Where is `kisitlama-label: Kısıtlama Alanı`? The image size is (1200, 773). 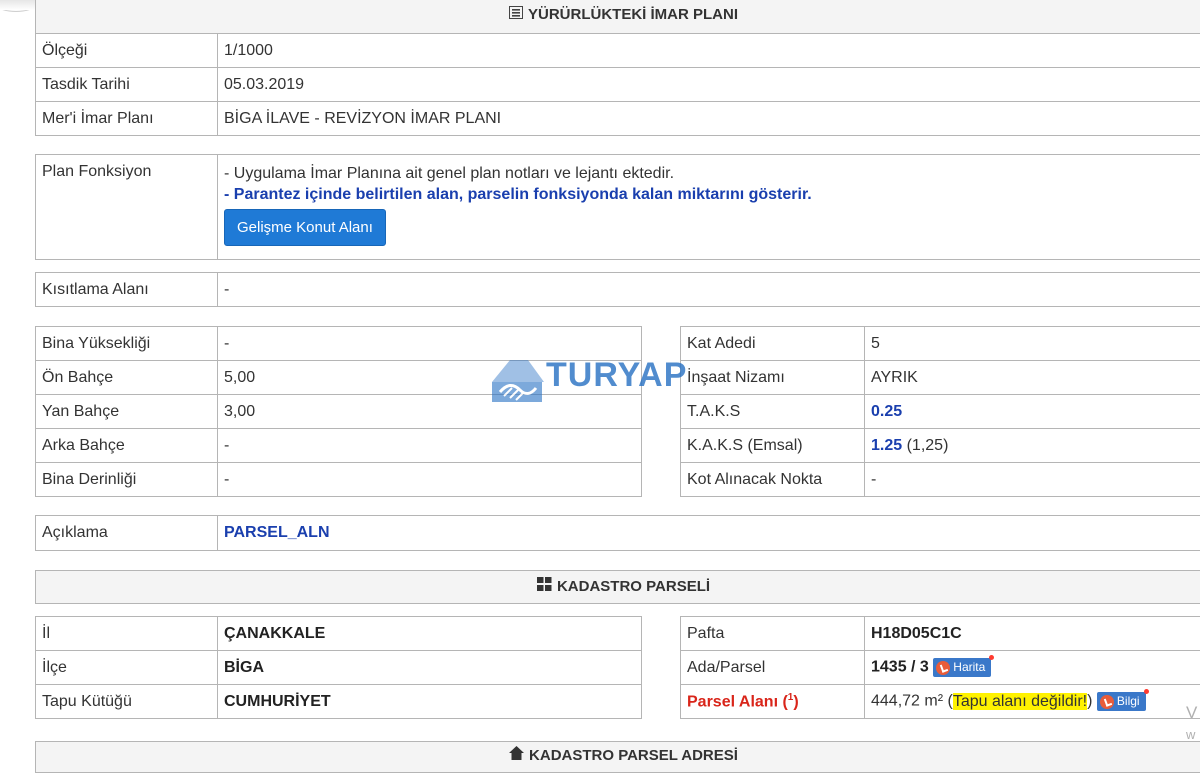 kisitlama-label: Kısıtlama Alanı is located at coordinates (127, 290).